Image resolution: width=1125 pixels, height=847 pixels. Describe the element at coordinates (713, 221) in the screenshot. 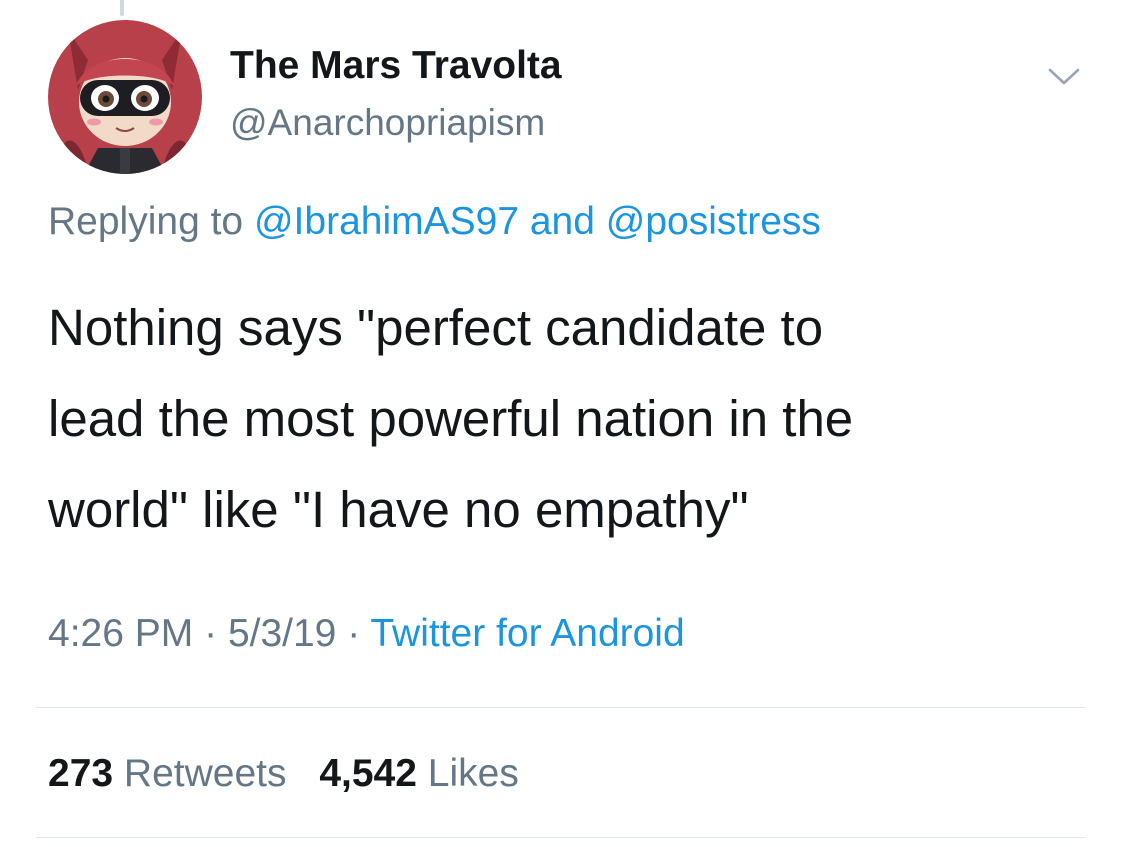

I see `reply-mention-posistress: @posistress` at that location.